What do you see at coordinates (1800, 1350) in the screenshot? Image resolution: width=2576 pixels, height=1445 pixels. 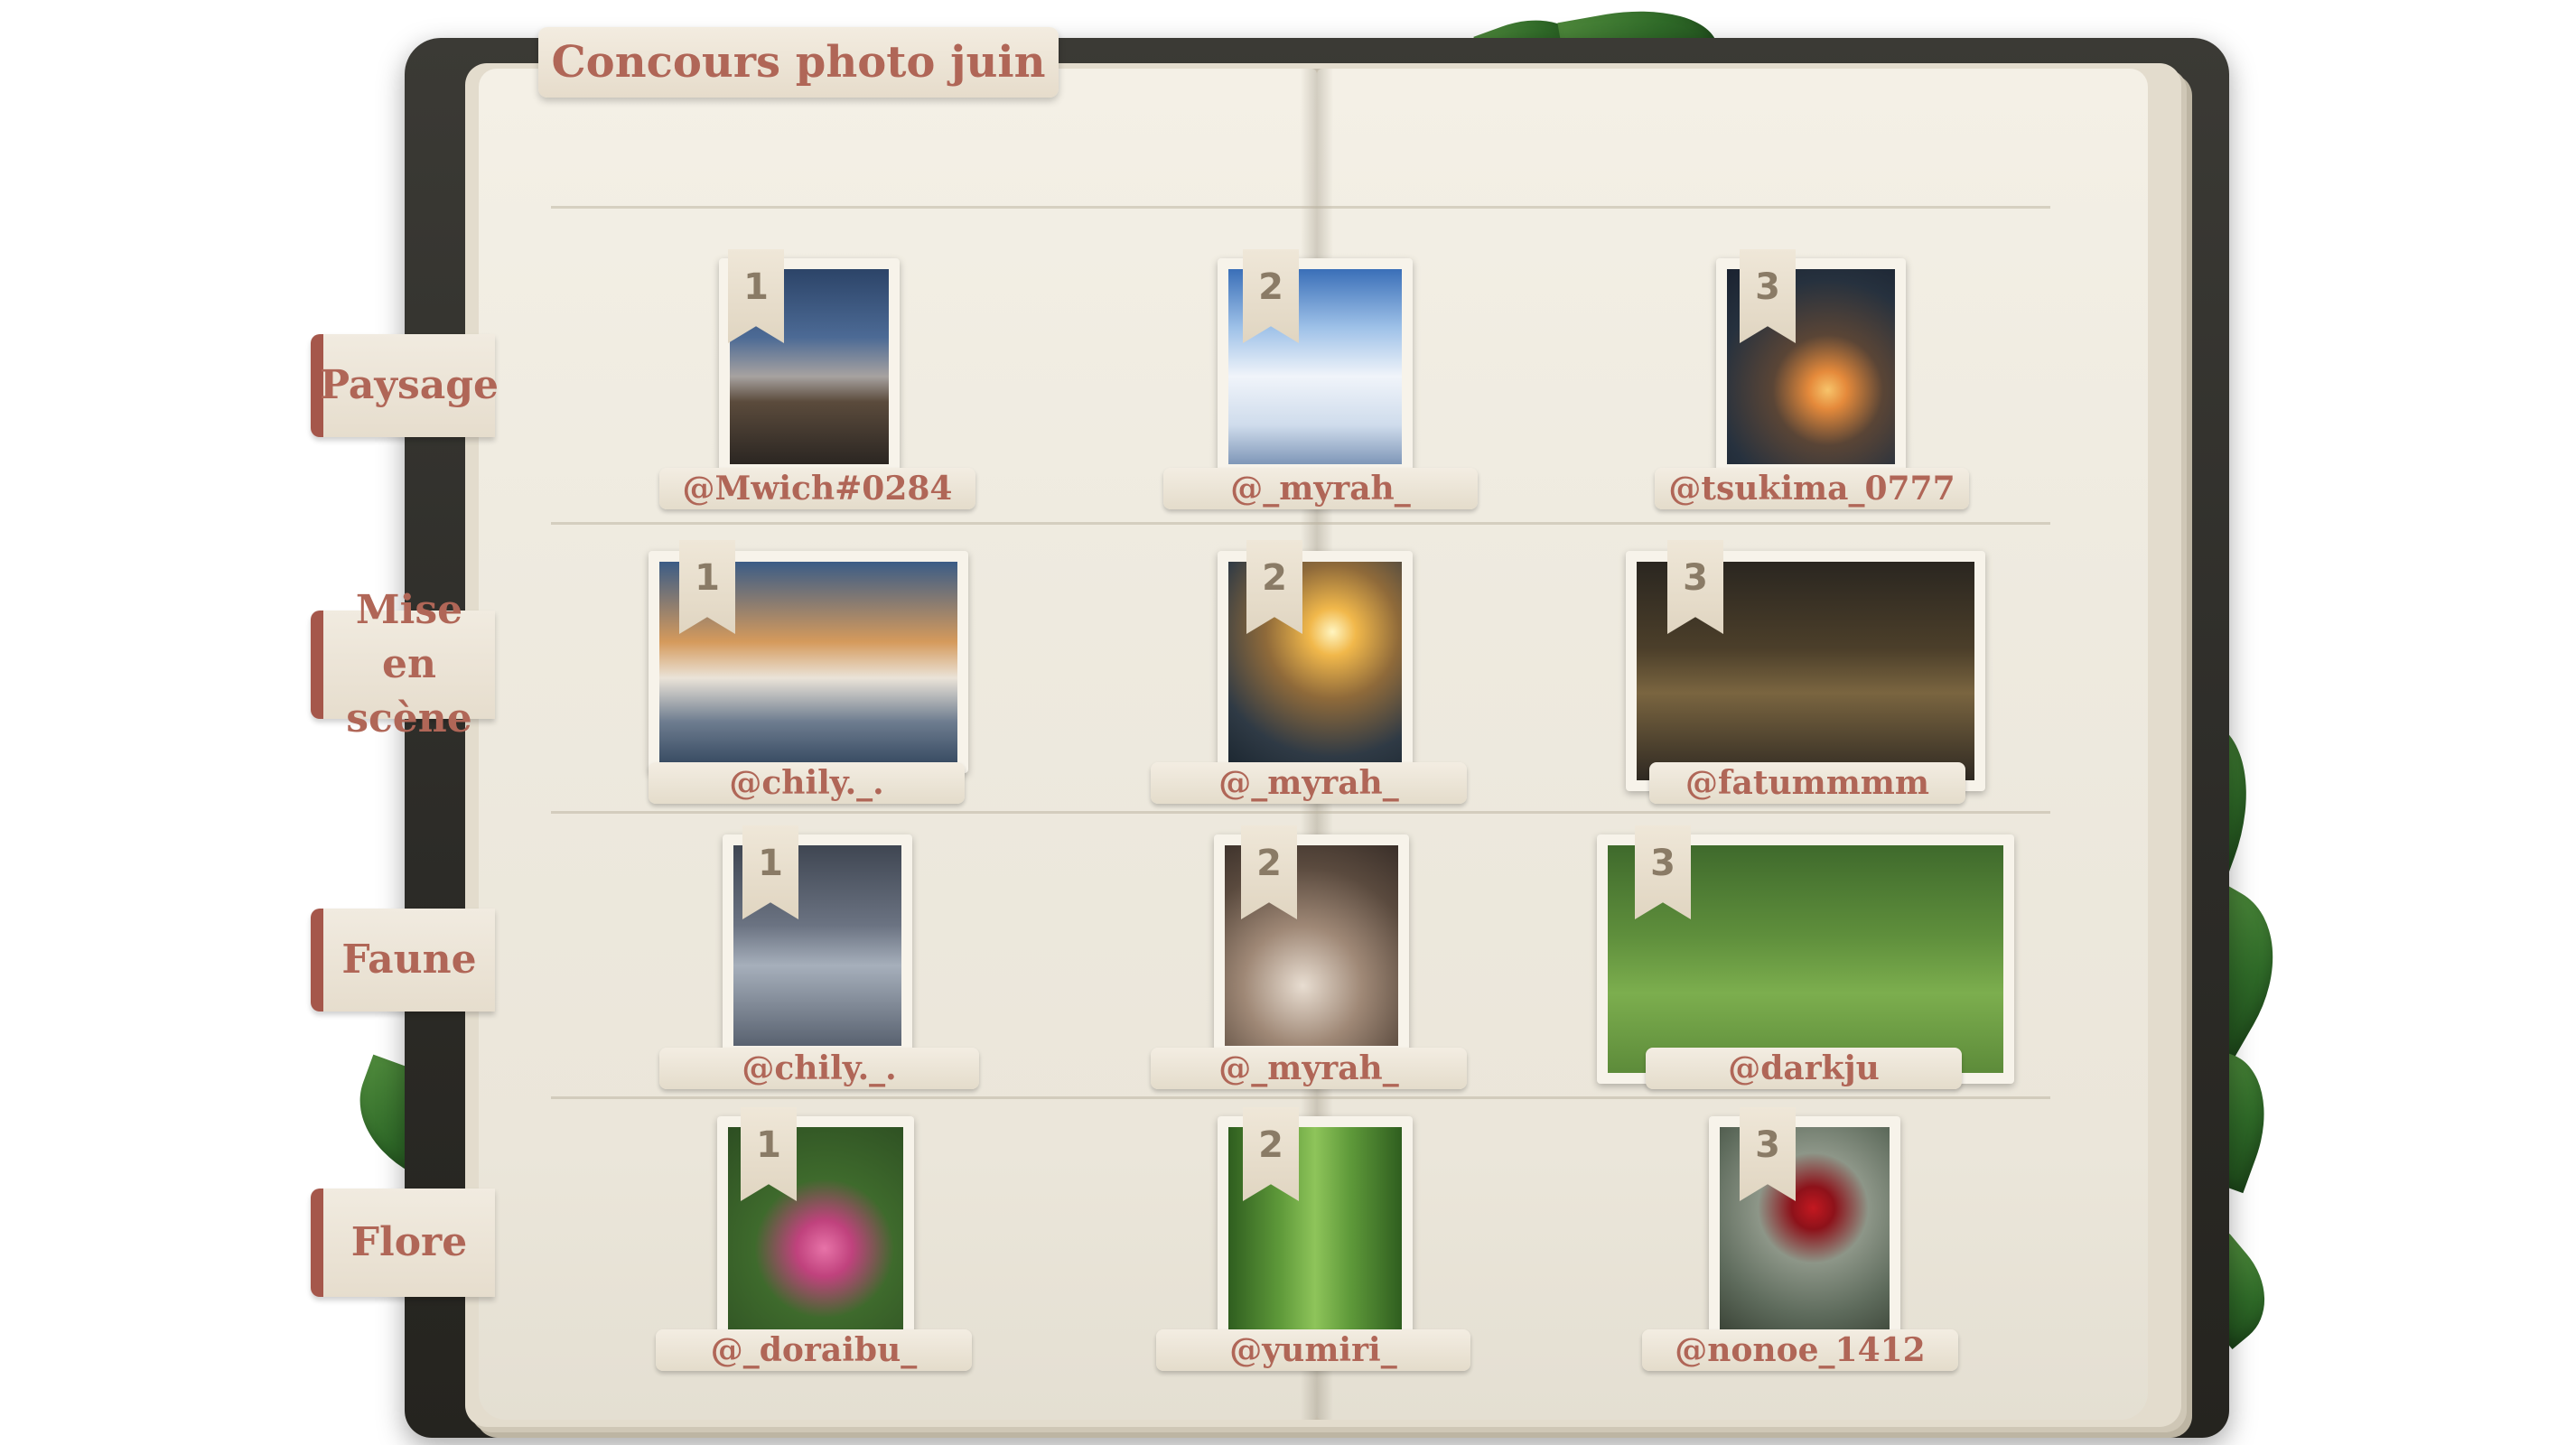 I see `username-label: @nonoe_1412` at bounding box center [1800, 1350].